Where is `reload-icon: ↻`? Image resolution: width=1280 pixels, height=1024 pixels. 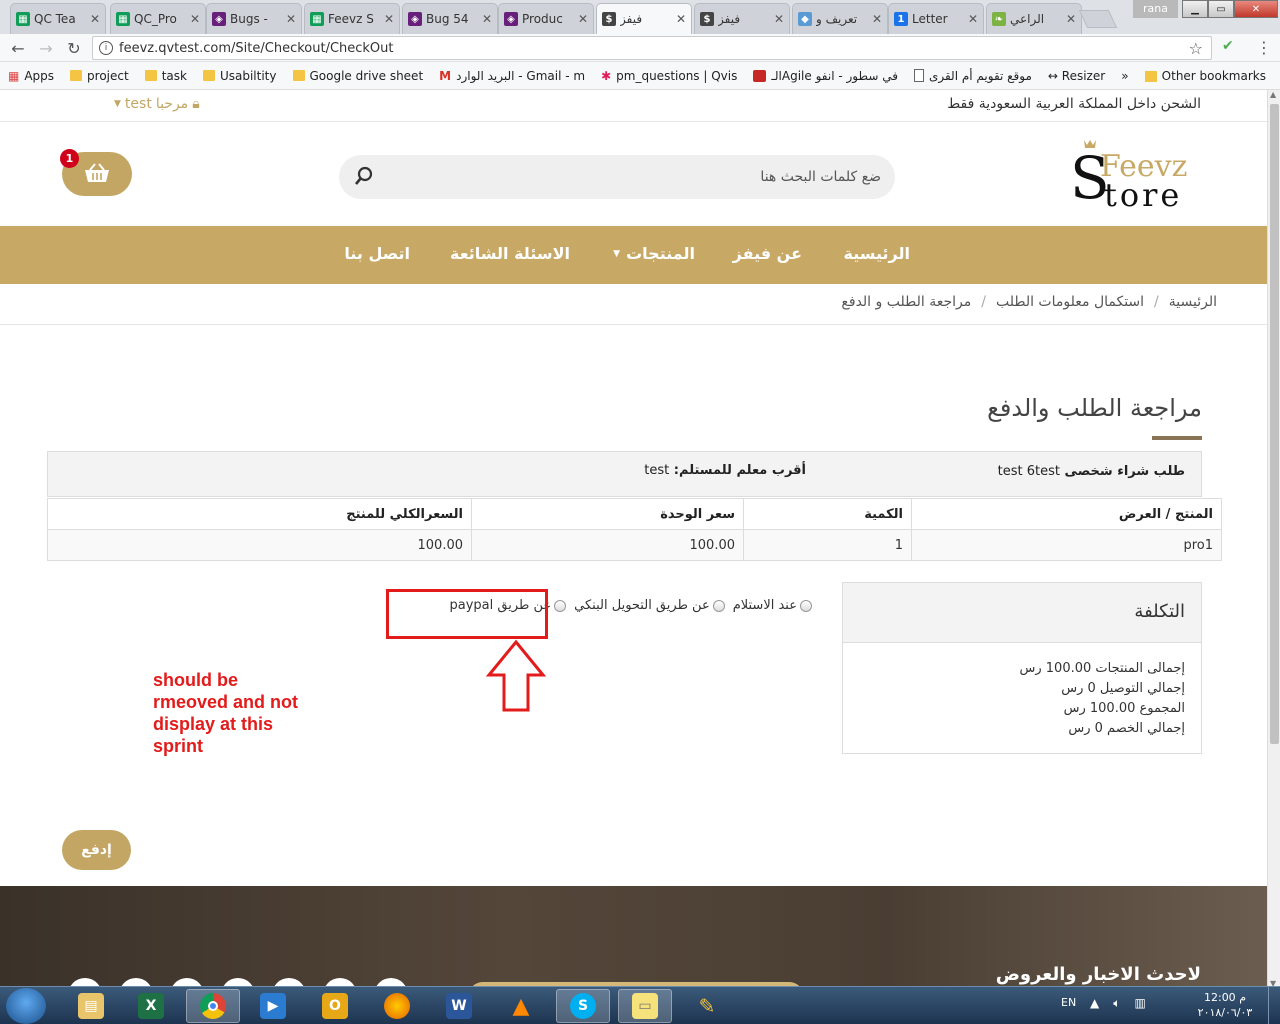
reload-icon: ↻ is located at coordinates (74, 48).